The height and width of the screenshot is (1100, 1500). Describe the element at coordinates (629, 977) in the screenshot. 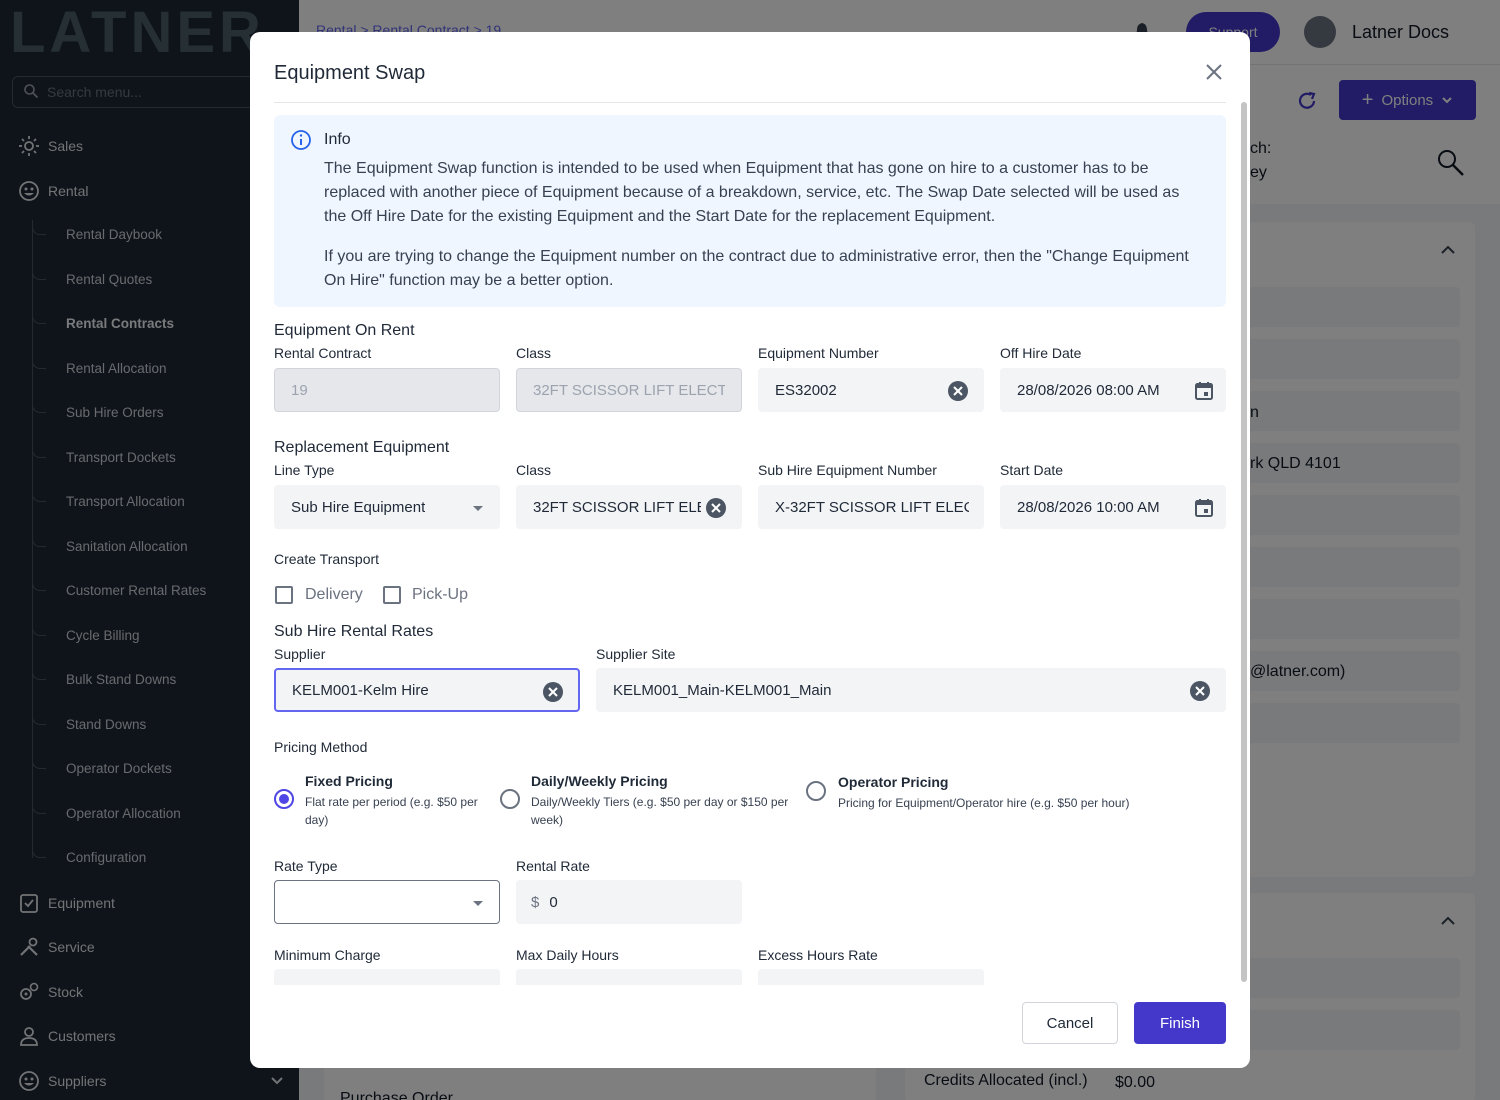

I see `max-daily-hours-field` at that location.